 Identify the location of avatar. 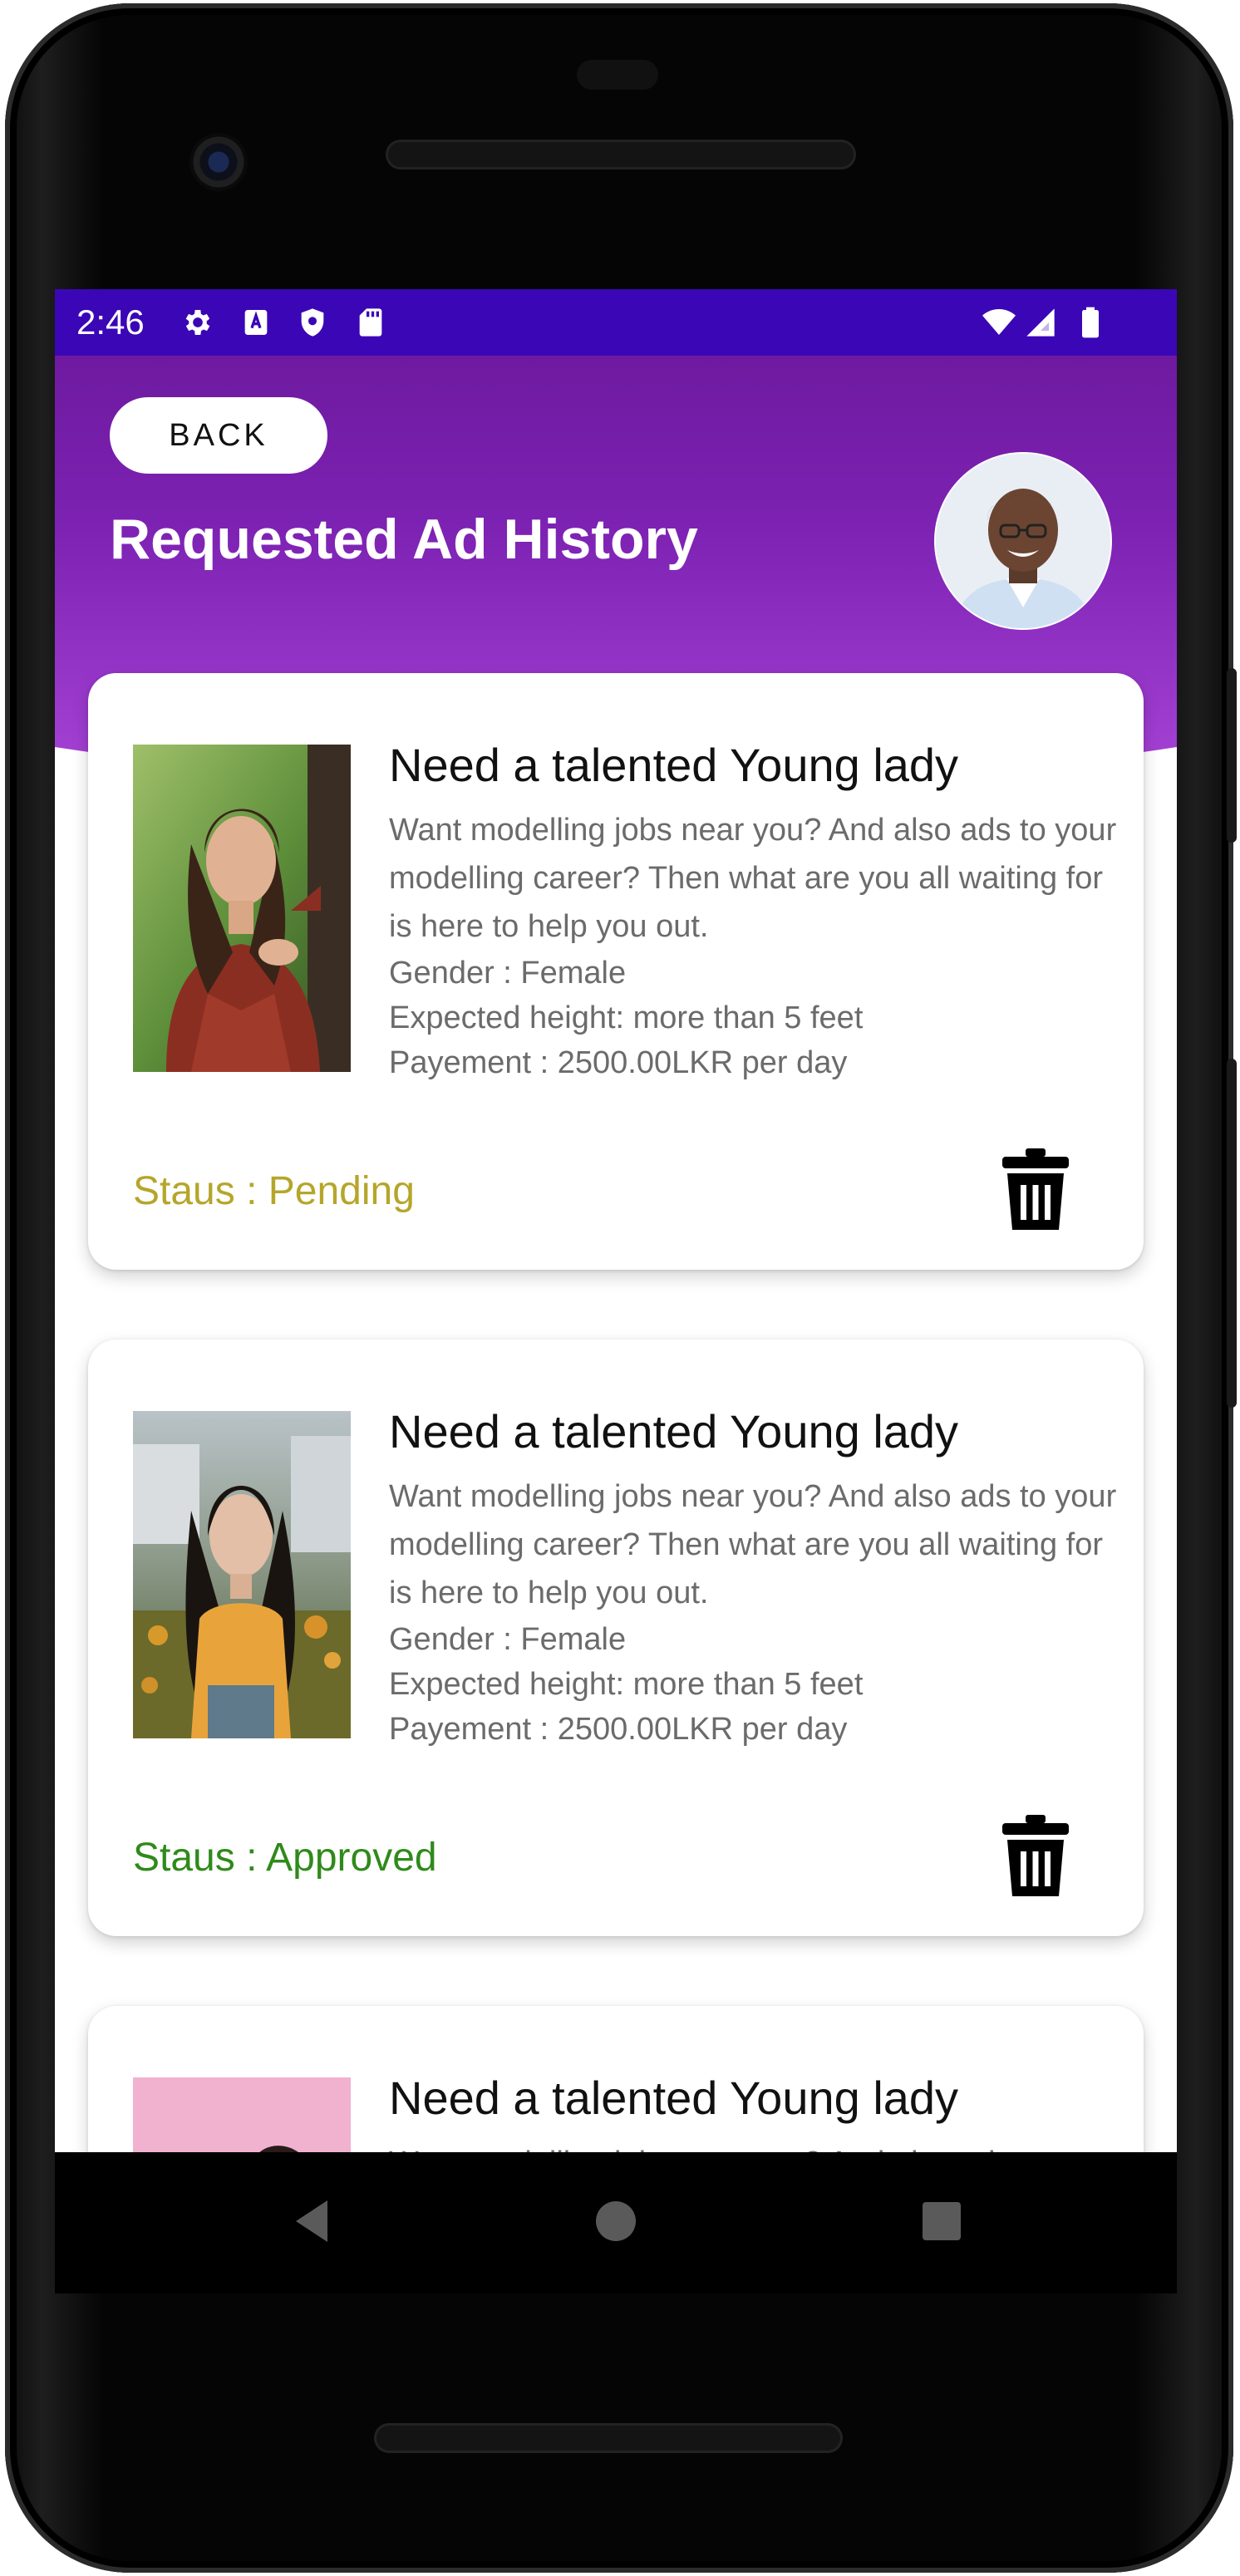
(1023, 541).